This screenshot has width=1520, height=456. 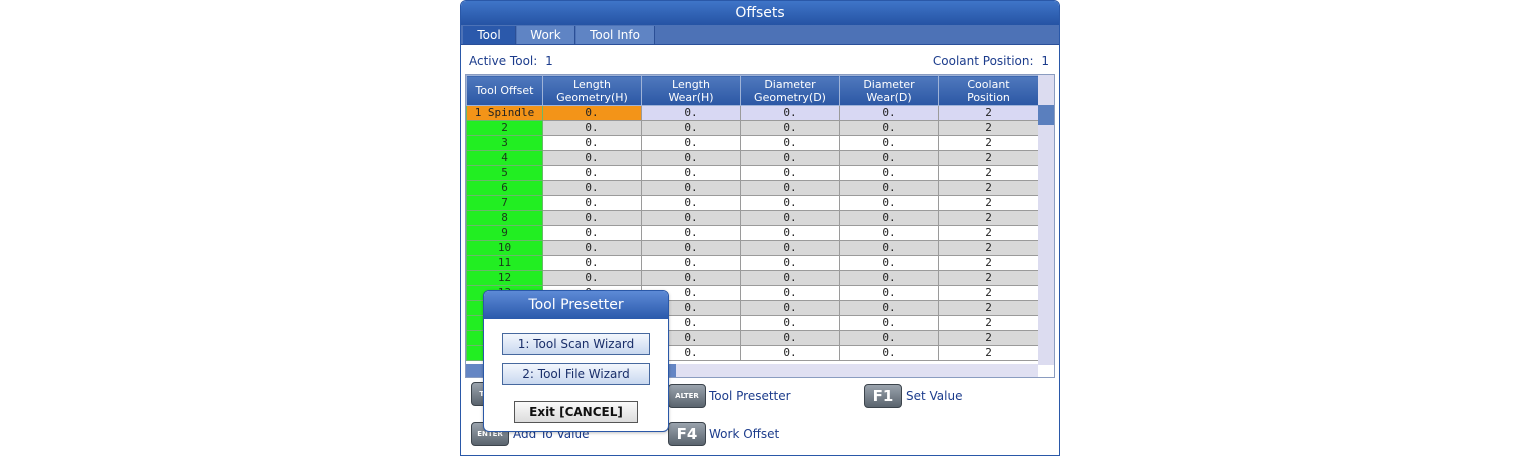 I want to click on vertical-scrollbar, so click(x=1046, y=220).